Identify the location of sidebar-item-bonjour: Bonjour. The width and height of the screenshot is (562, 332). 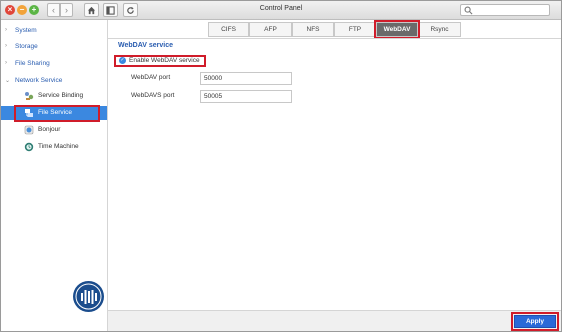
(53, 130).